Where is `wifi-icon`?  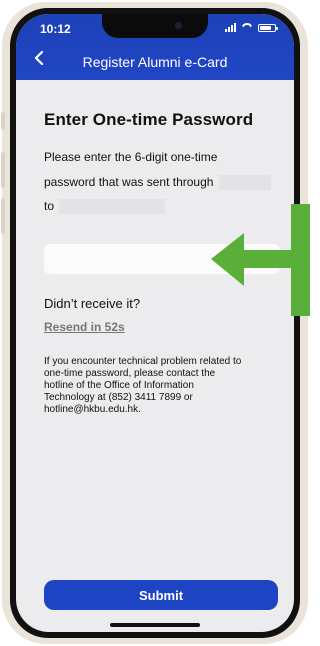 wifi-icon is located at coordinates (247, 27).